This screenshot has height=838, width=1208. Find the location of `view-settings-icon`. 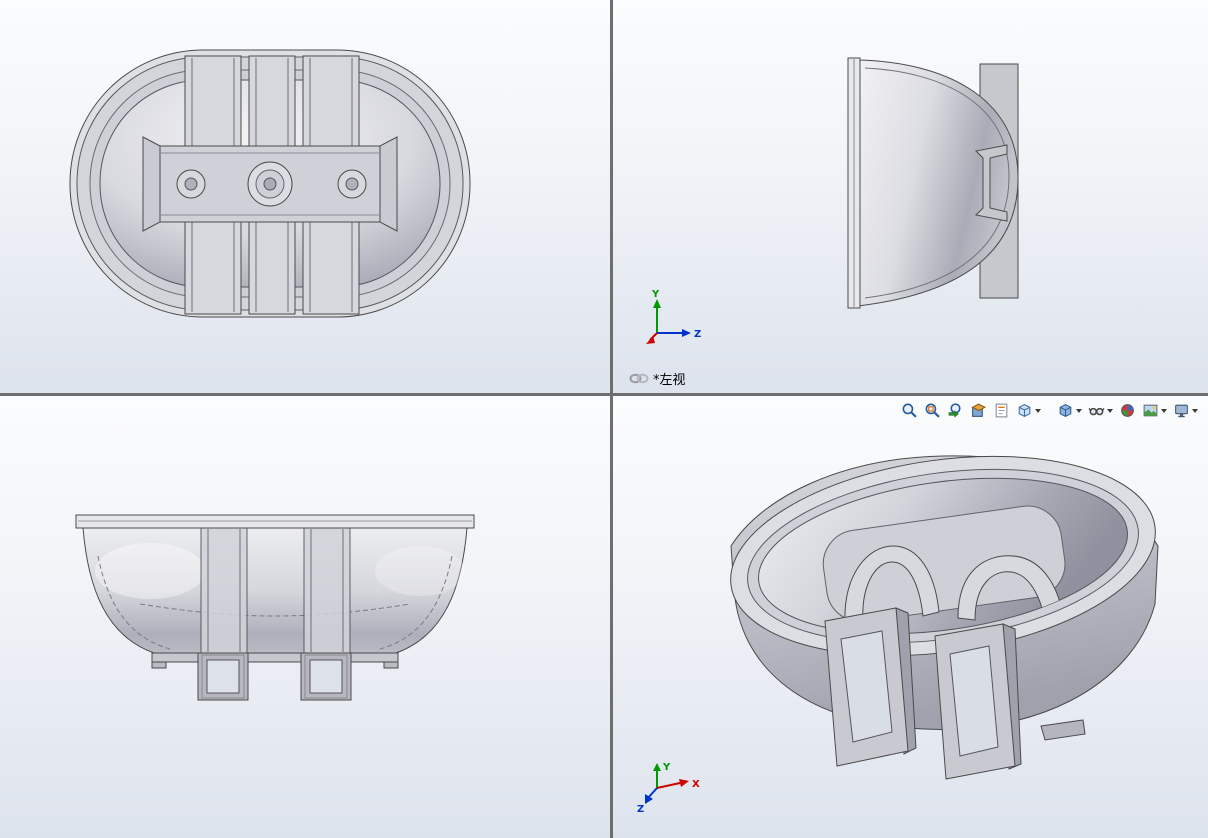

view-settings-icon is located at coordinates (1181, 411).